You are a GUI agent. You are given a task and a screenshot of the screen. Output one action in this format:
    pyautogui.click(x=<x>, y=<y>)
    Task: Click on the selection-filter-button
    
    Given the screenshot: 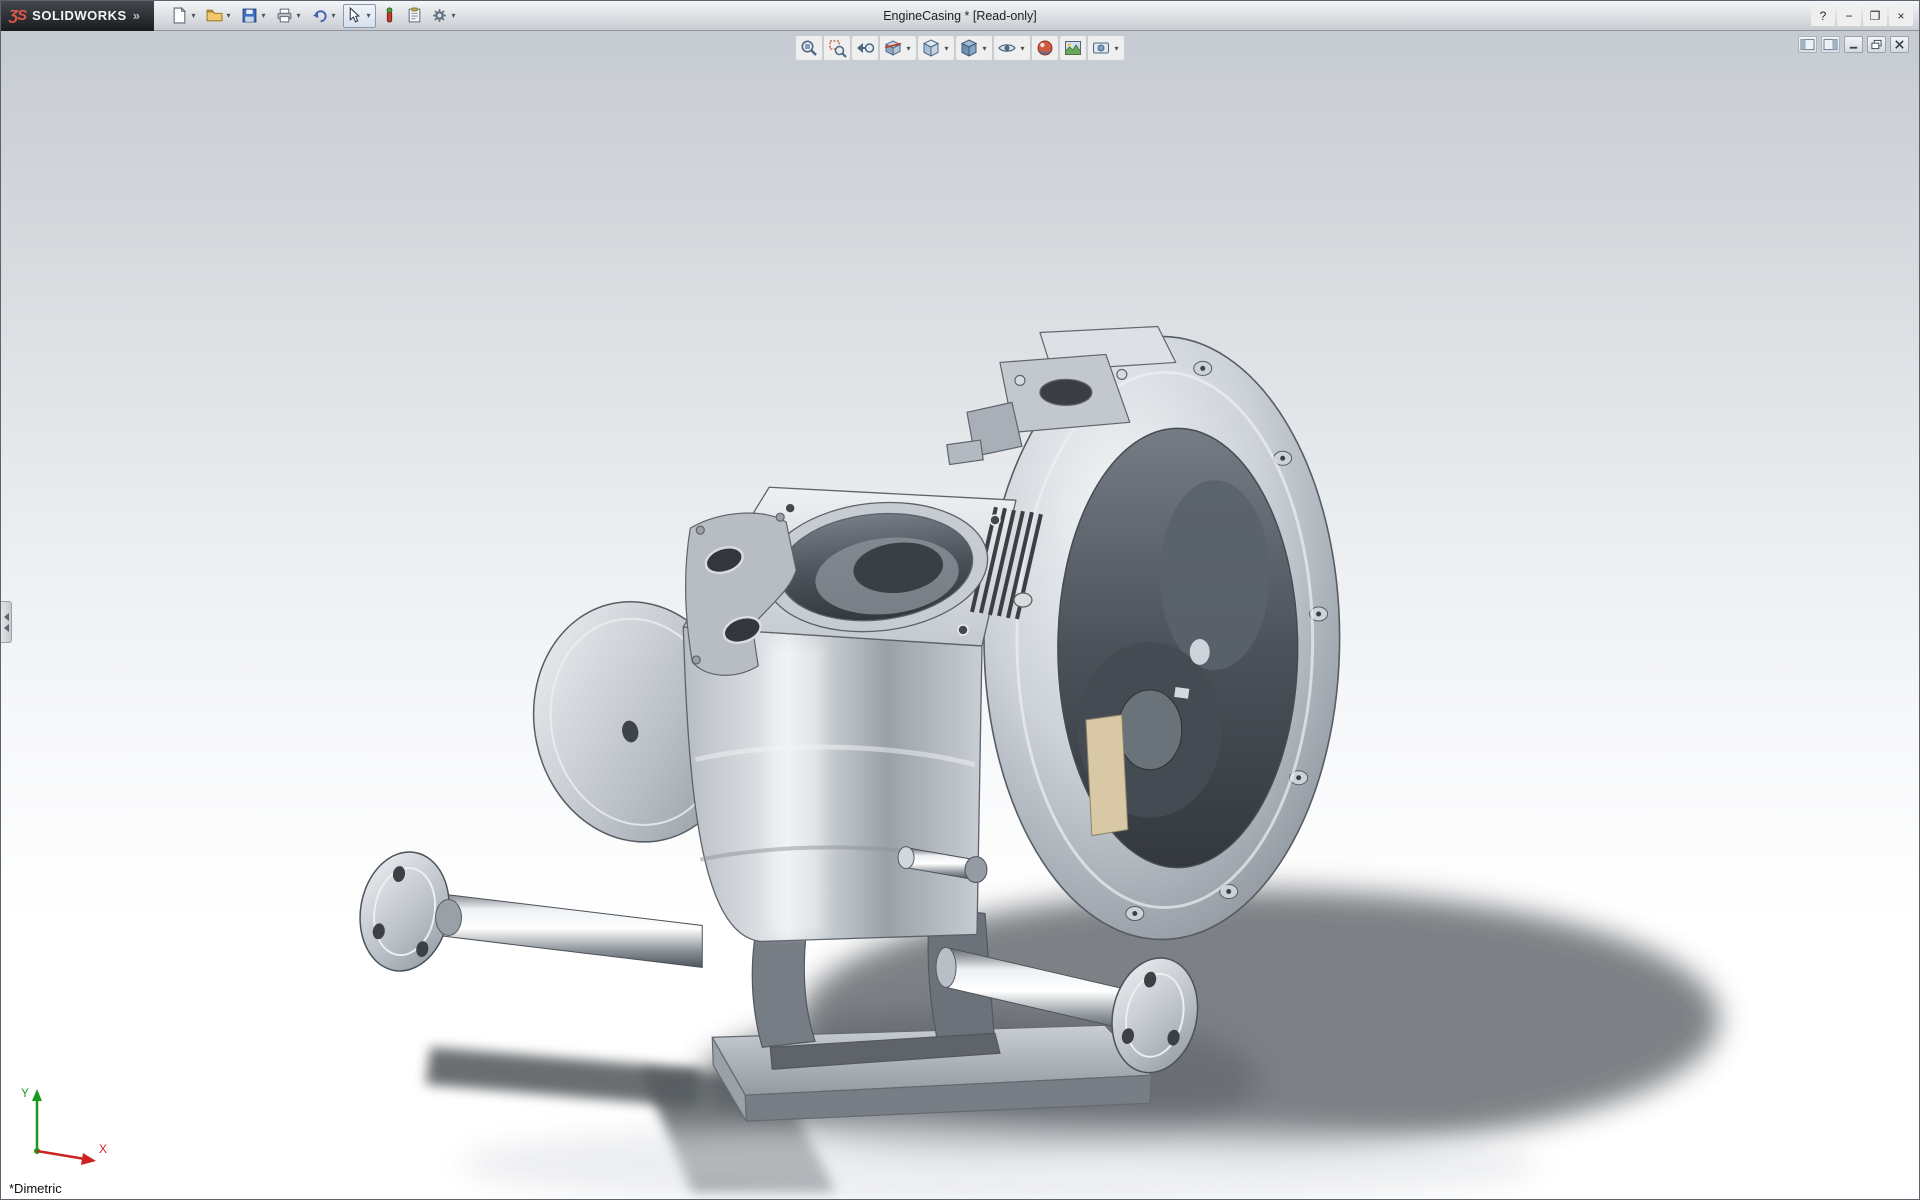 What is the action you would take?
    pyautogui.click(x=389, y=16)
    